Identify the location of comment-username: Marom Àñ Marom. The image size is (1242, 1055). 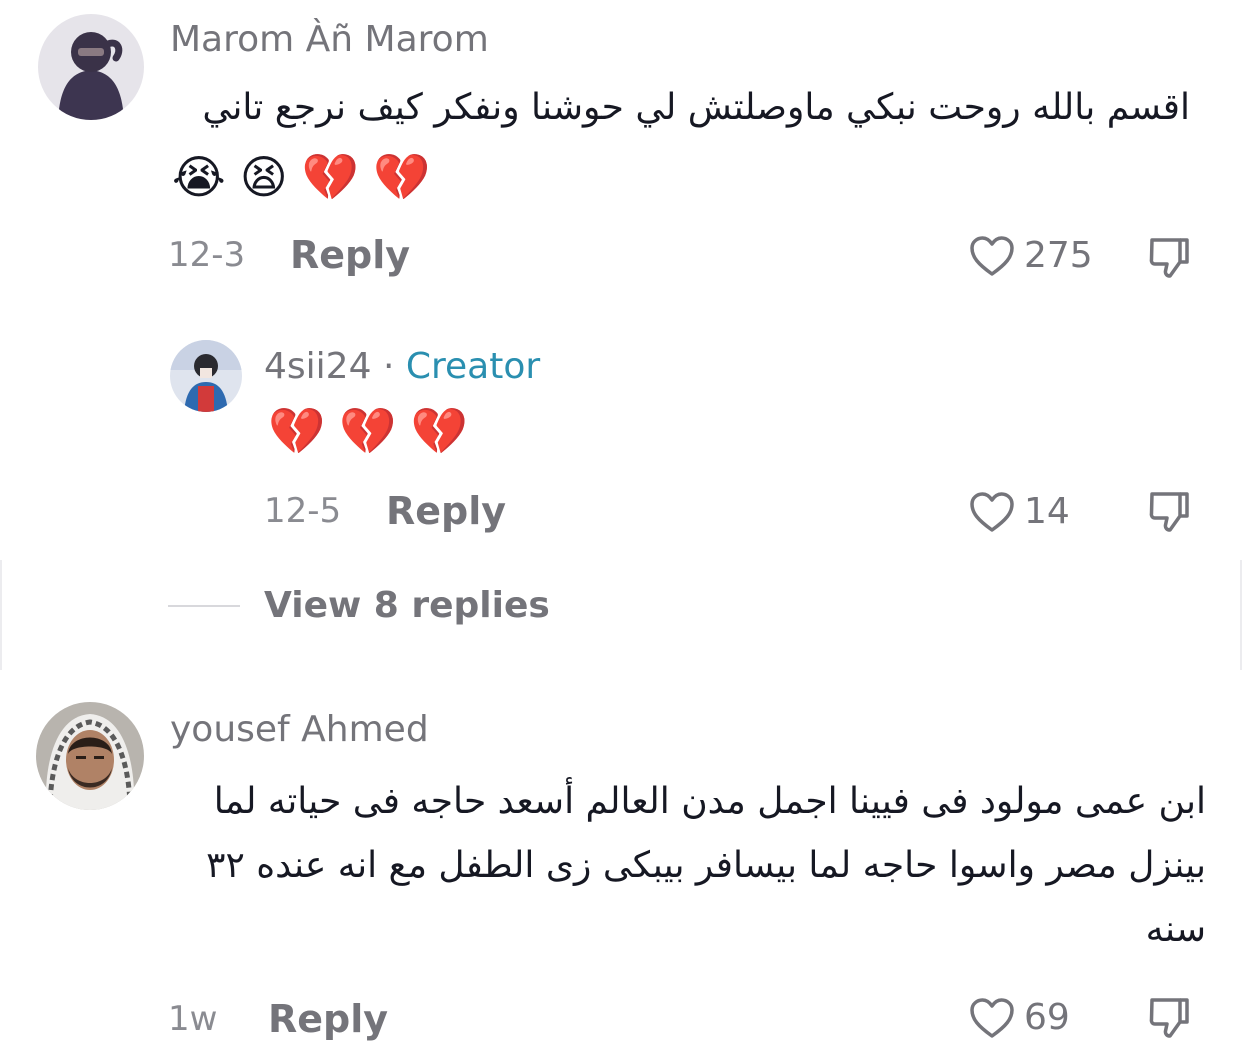
(329, 40).